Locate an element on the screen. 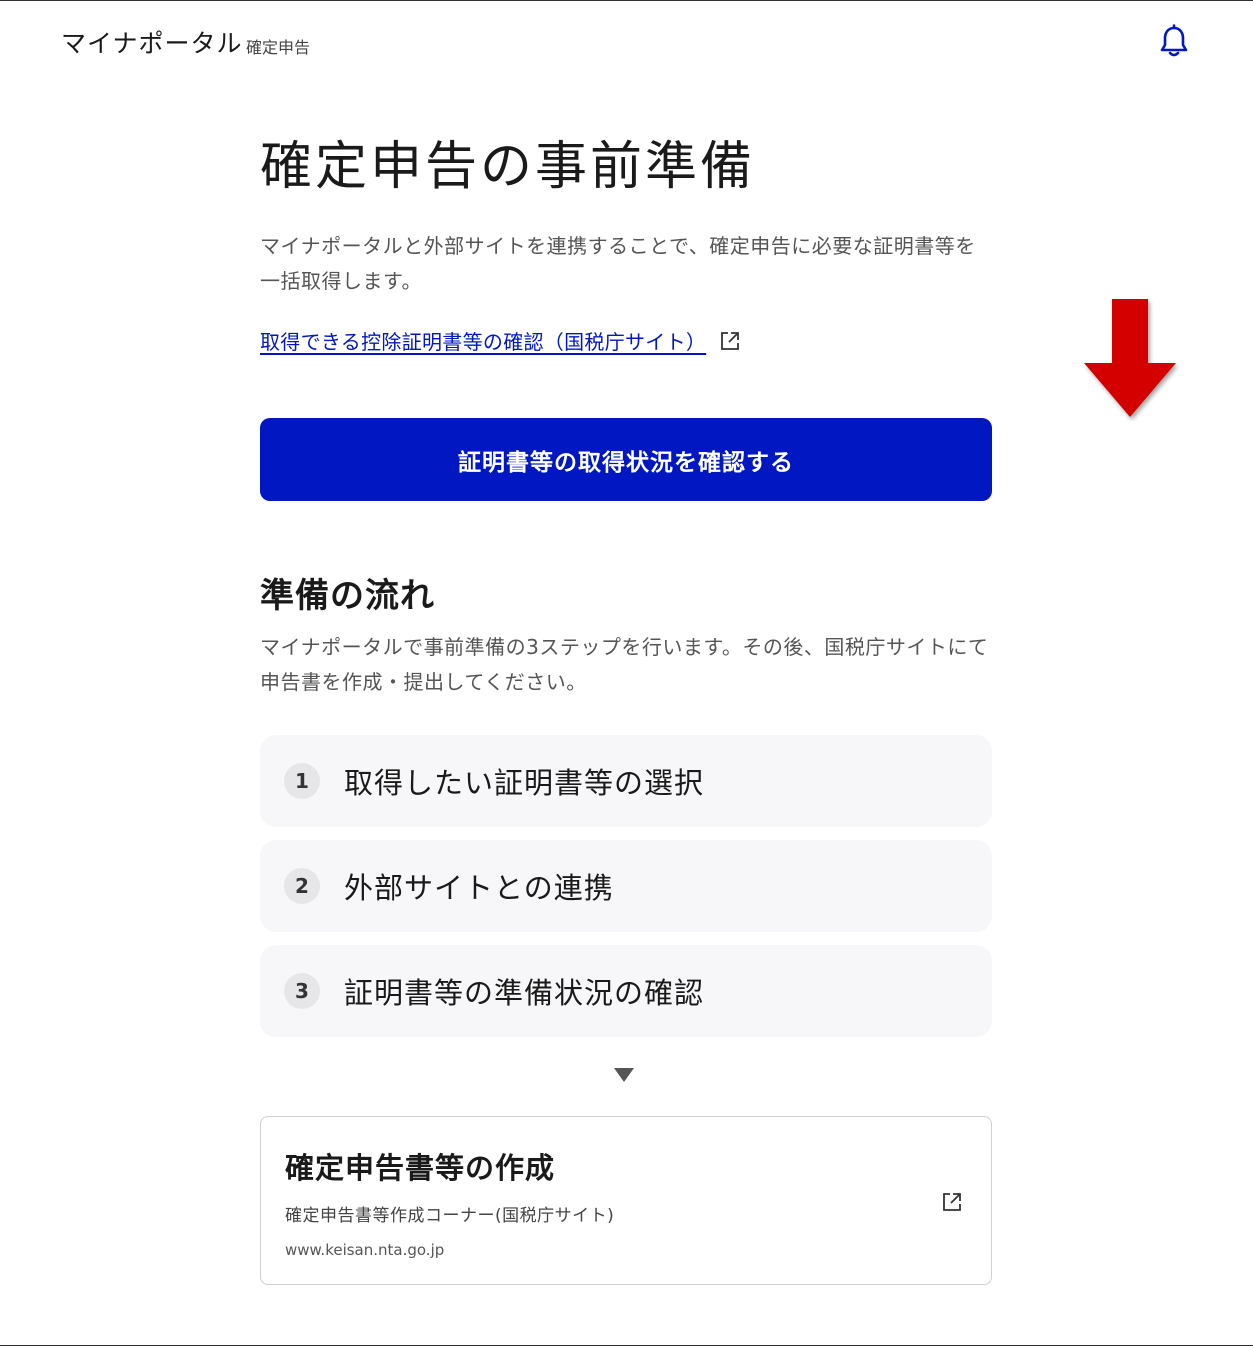 The height and width of the screenshot is (1346, 1253). step-number: 3 is located at coordinates (302, 991).